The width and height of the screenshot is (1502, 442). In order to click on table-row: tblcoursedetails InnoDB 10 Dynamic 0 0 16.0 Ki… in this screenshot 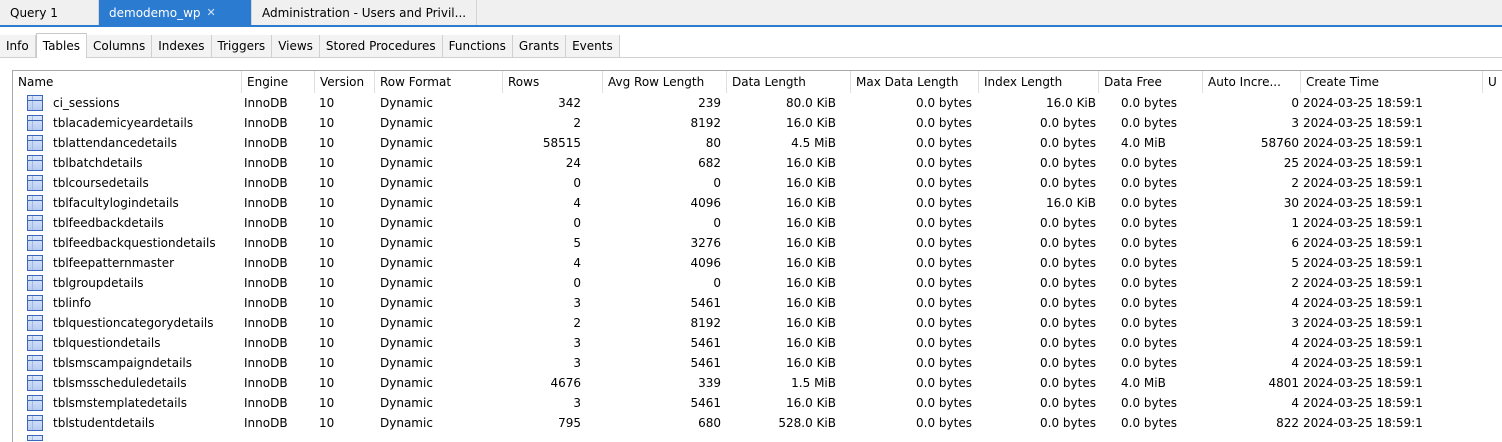, I will do `click(757, 183)`.